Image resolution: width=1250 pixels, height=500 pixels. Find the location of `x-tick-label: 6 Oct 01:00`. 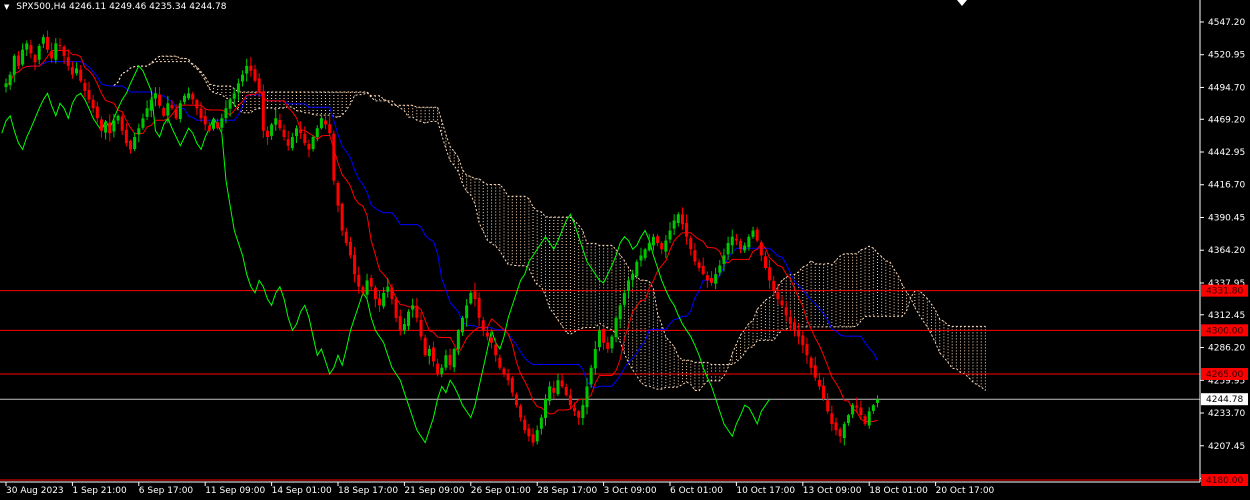

x-tick-label: 6 Oct 01:00 is located at coordinates (696, 491).